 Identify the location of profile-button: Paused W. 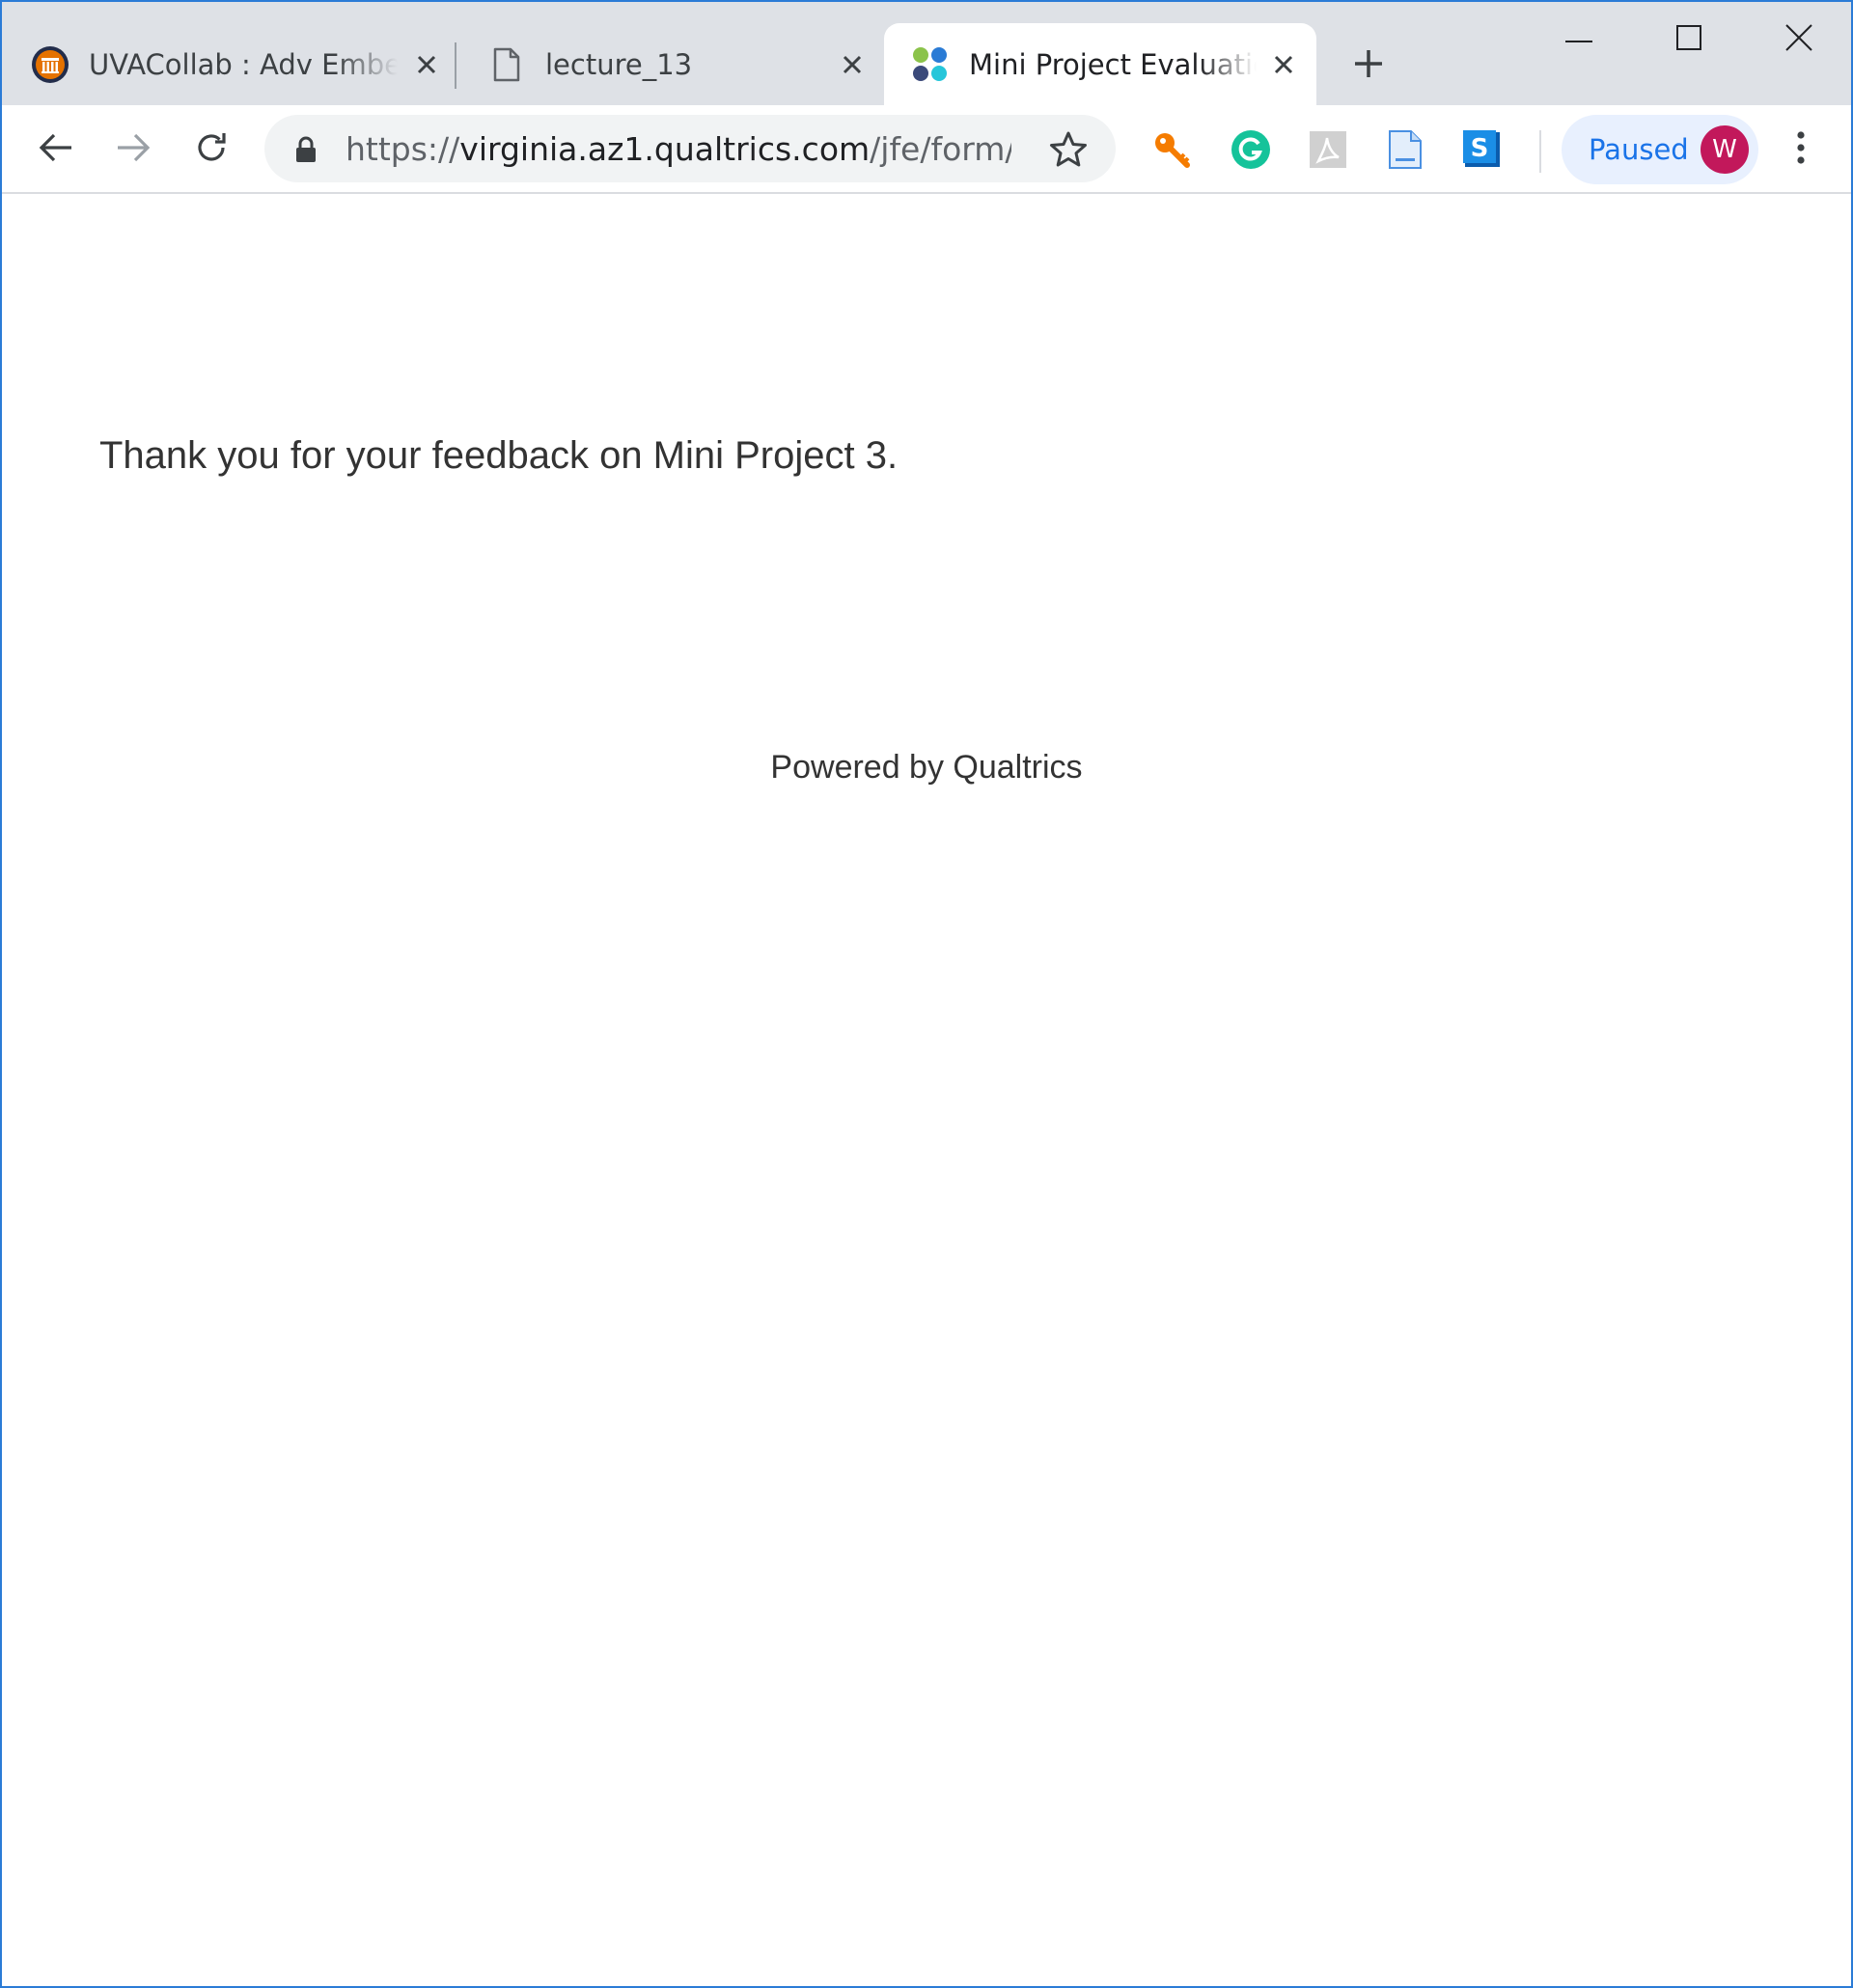
(1660, 149).